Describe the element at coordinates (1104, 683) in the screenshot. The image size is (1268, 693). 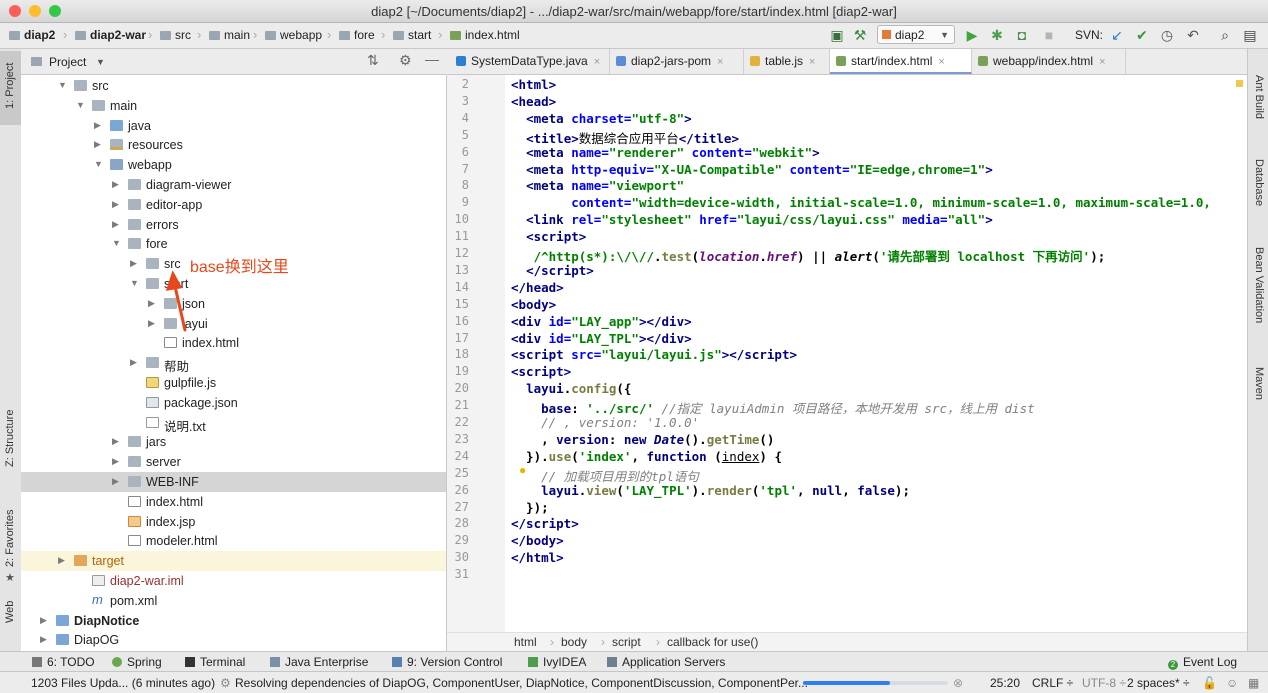
I see `encoding-select: UTF-8 ÷` at that location.